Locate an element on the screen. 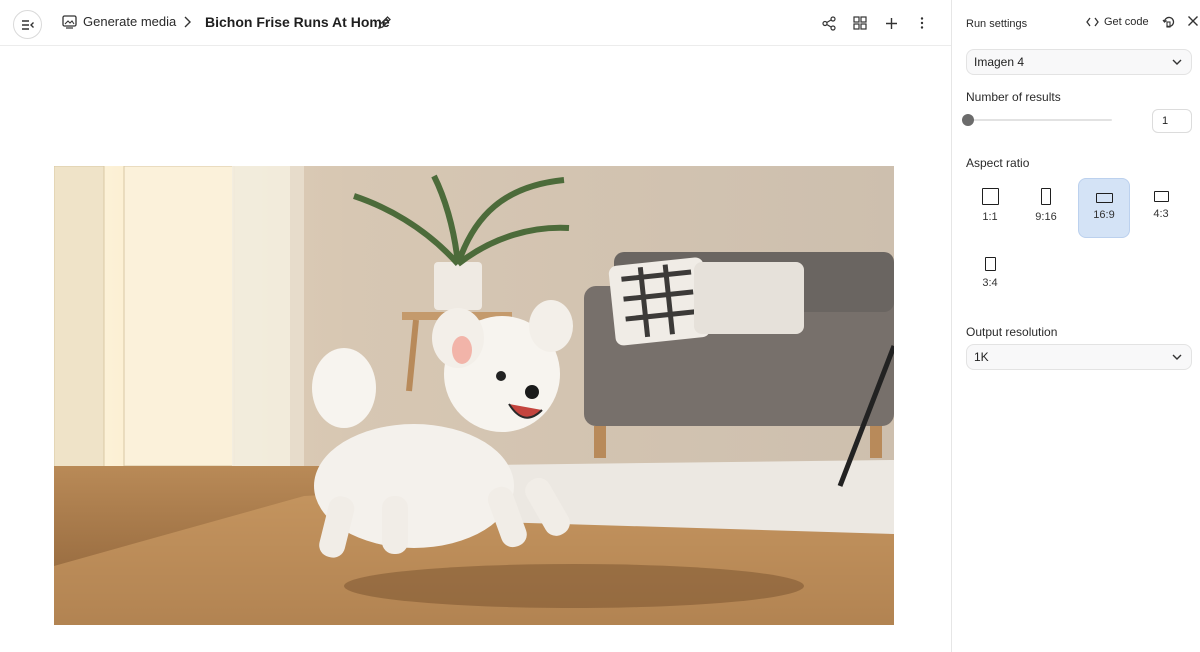  aspect-option-16-9: 16:9 is located at coordinates (1104, 208).